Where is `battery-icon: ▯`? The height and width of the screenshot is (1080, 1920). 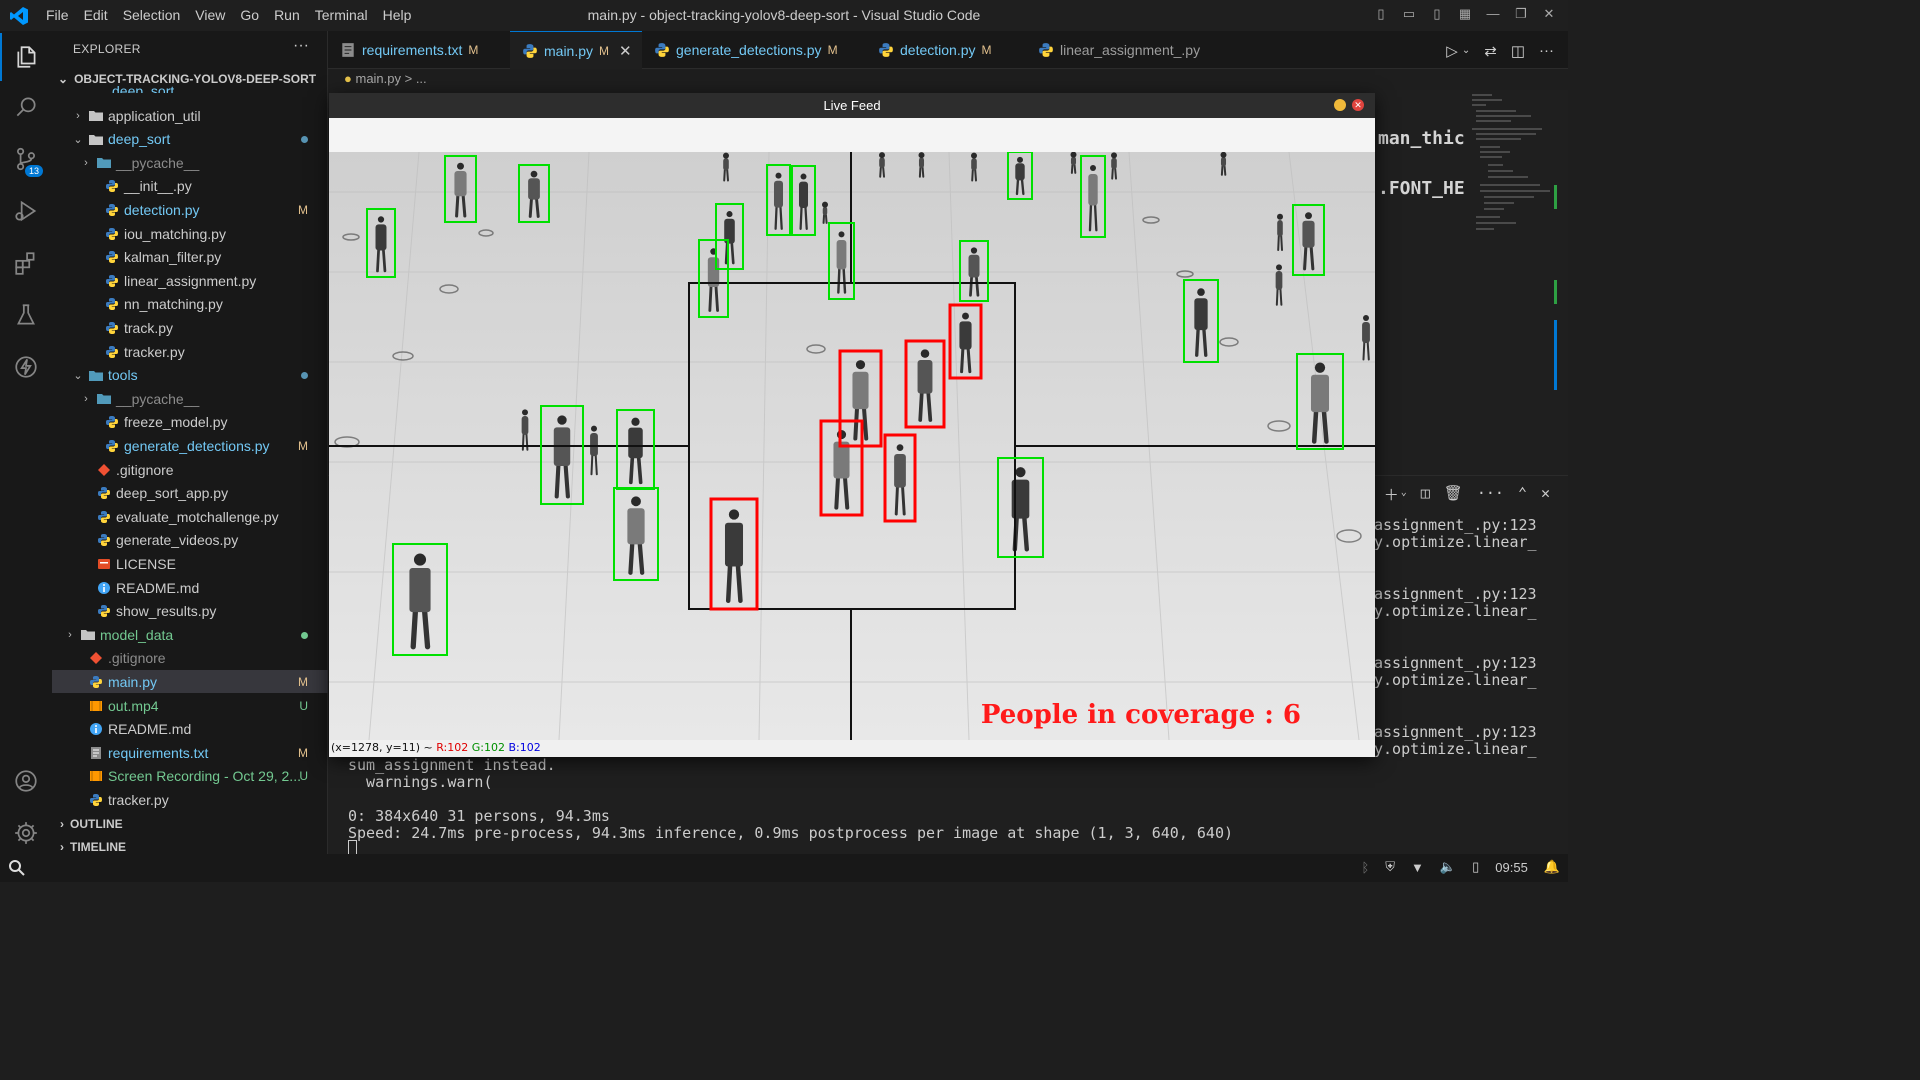 battery-icon: ▯ is located at coordinates (1475, 867).